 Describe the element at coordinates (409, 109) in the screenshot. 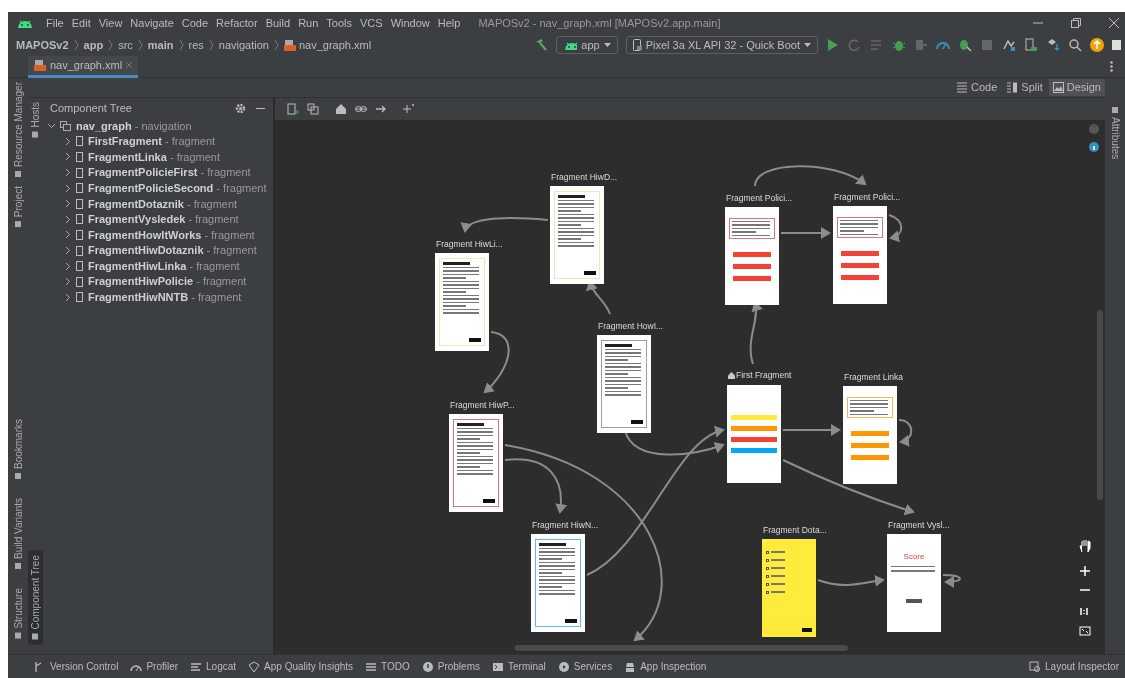

I see `auto-arrange-icon` at that location.